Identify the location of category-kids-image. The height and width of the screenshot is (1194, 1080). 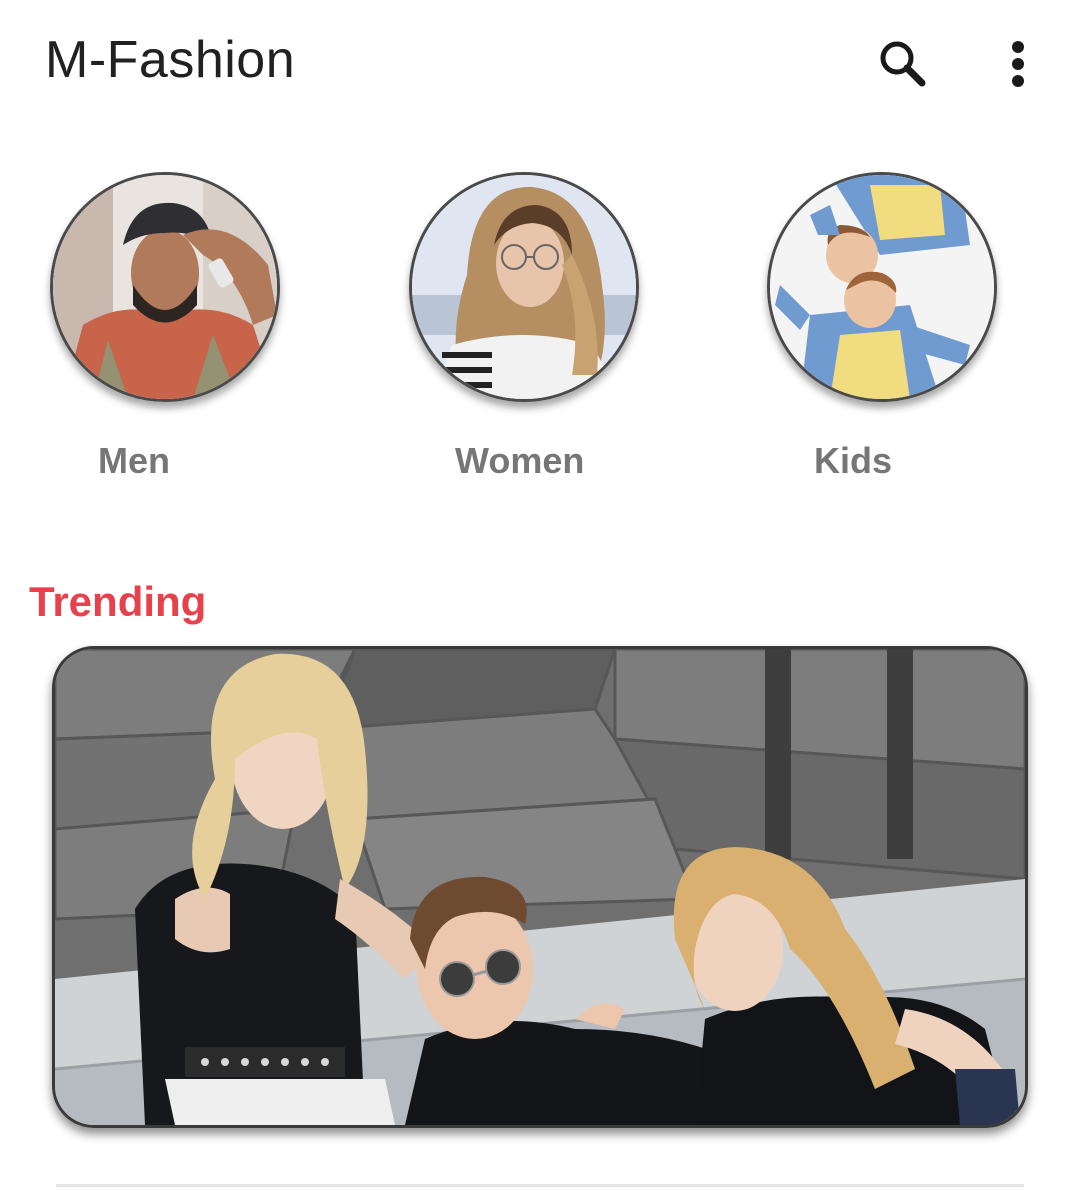
(882, 287).